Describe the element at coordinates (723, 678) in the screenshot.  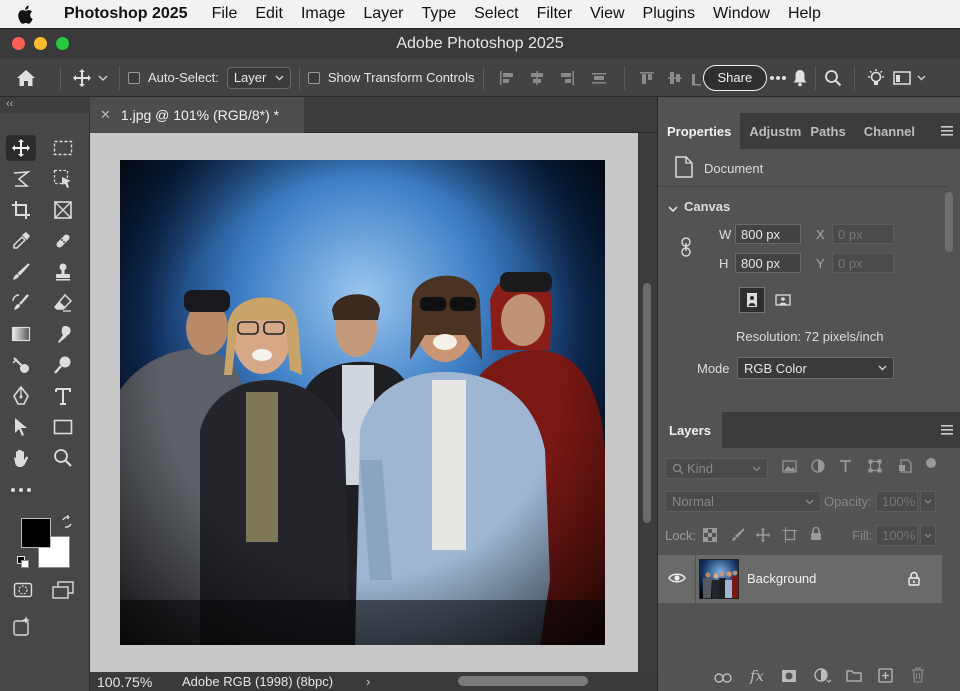
I see `link-layers-icon` at that location.